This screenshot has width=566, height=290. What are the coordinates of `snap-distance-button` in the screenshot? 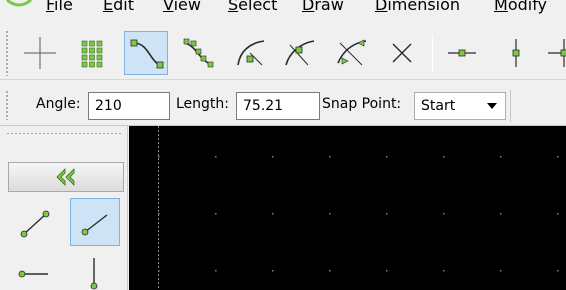 It's located at (352, 53).